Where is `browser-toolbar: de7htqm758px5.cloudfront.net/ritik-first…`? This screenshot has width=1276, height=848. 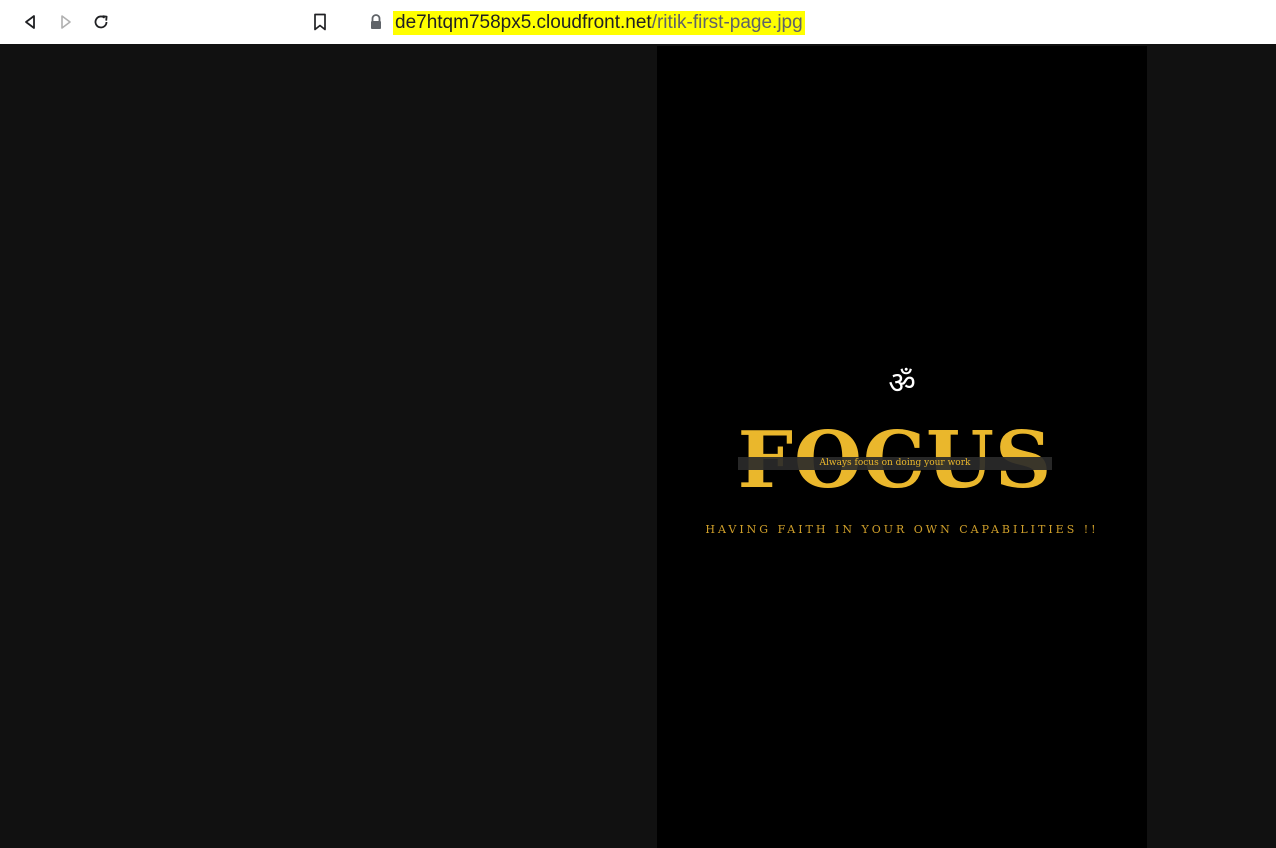 browser-toolbar: de7htqm758px5.cloudfront.net/ritik-first… is located at coordinates (638, 22).